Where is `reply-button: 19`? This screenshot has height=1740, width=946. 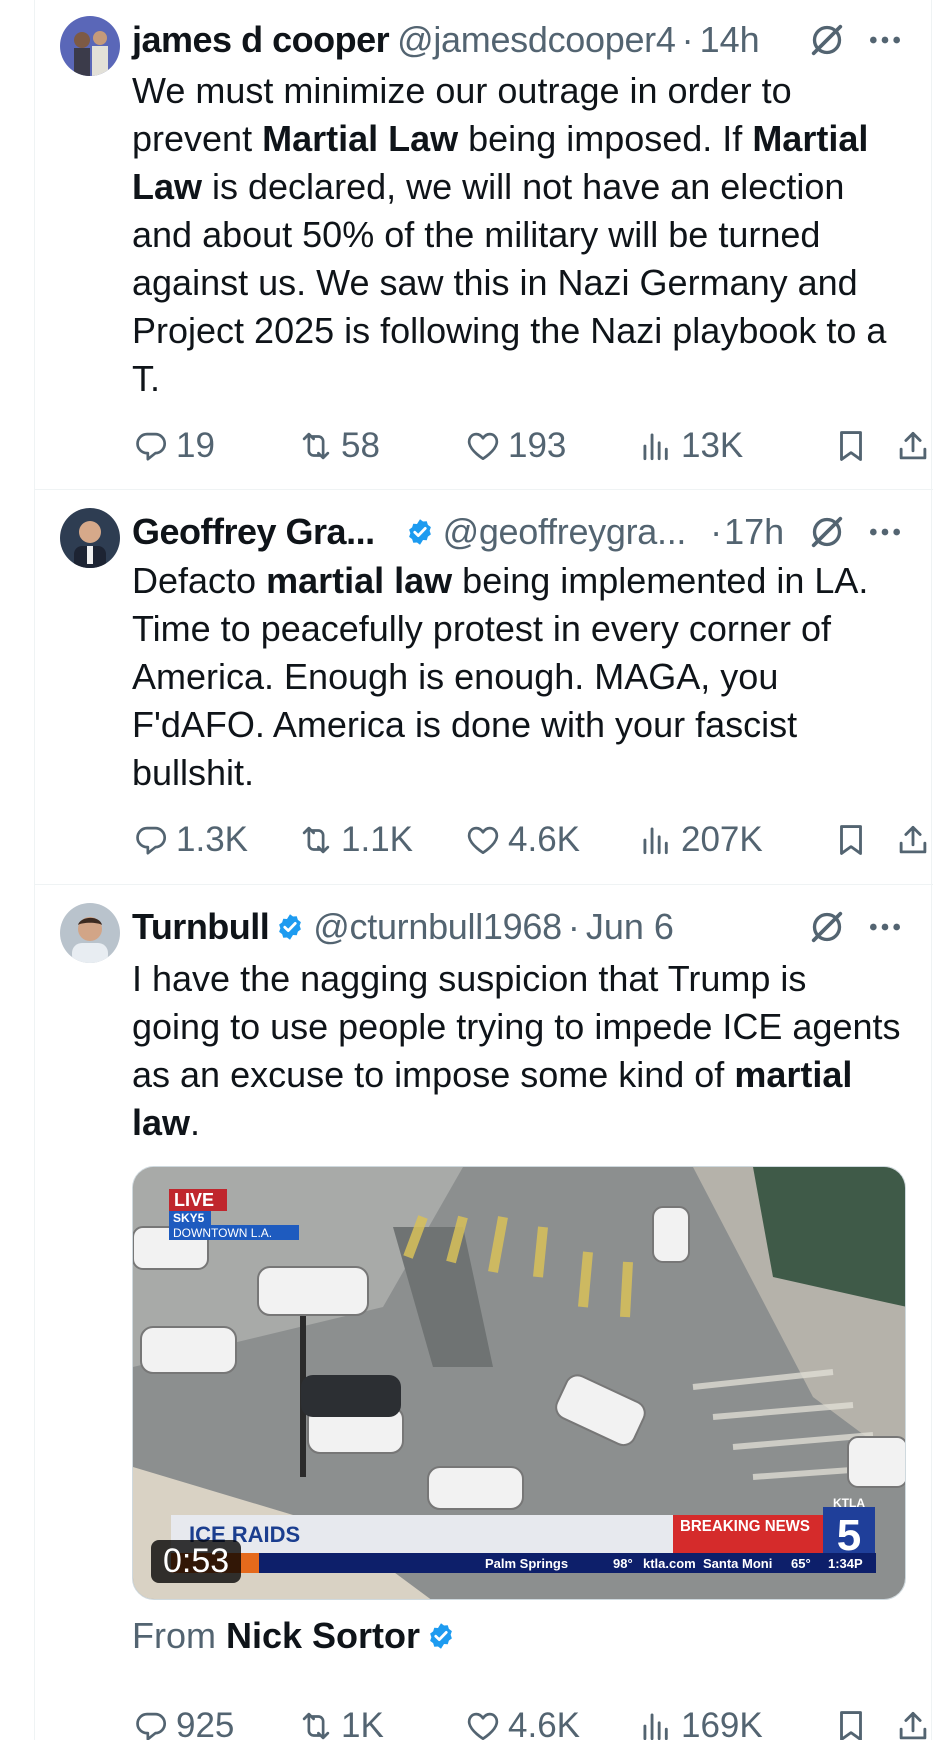
reply-button: 19 is located at coordinates (173, 446).